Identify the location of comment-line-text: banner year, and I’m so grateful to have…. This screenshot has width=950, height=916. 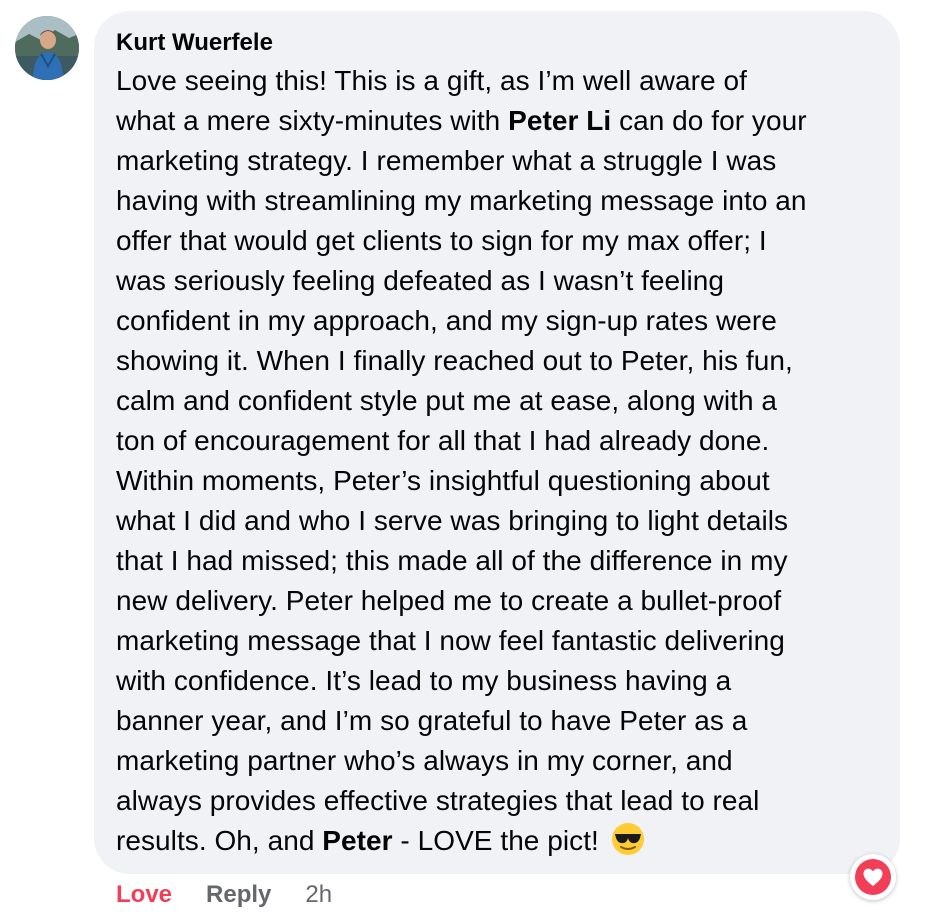
(432, 720).